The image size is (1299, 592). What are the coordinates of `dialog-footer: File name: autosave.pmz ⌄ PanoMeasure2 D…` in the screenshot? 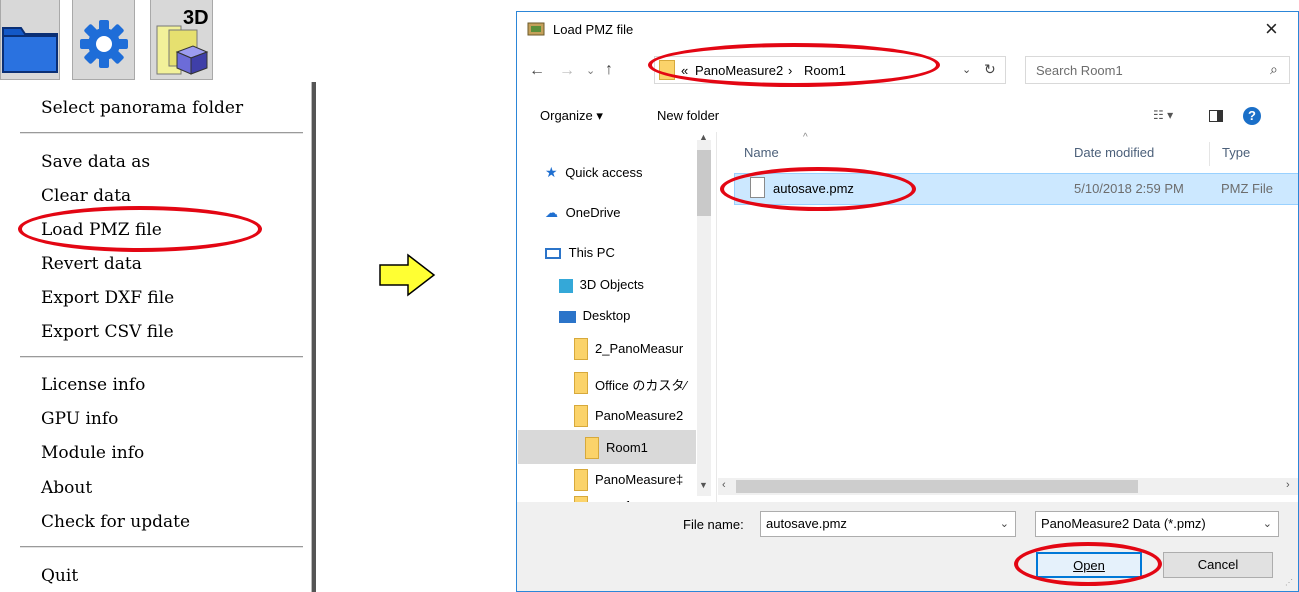 It's located at (907, 546).